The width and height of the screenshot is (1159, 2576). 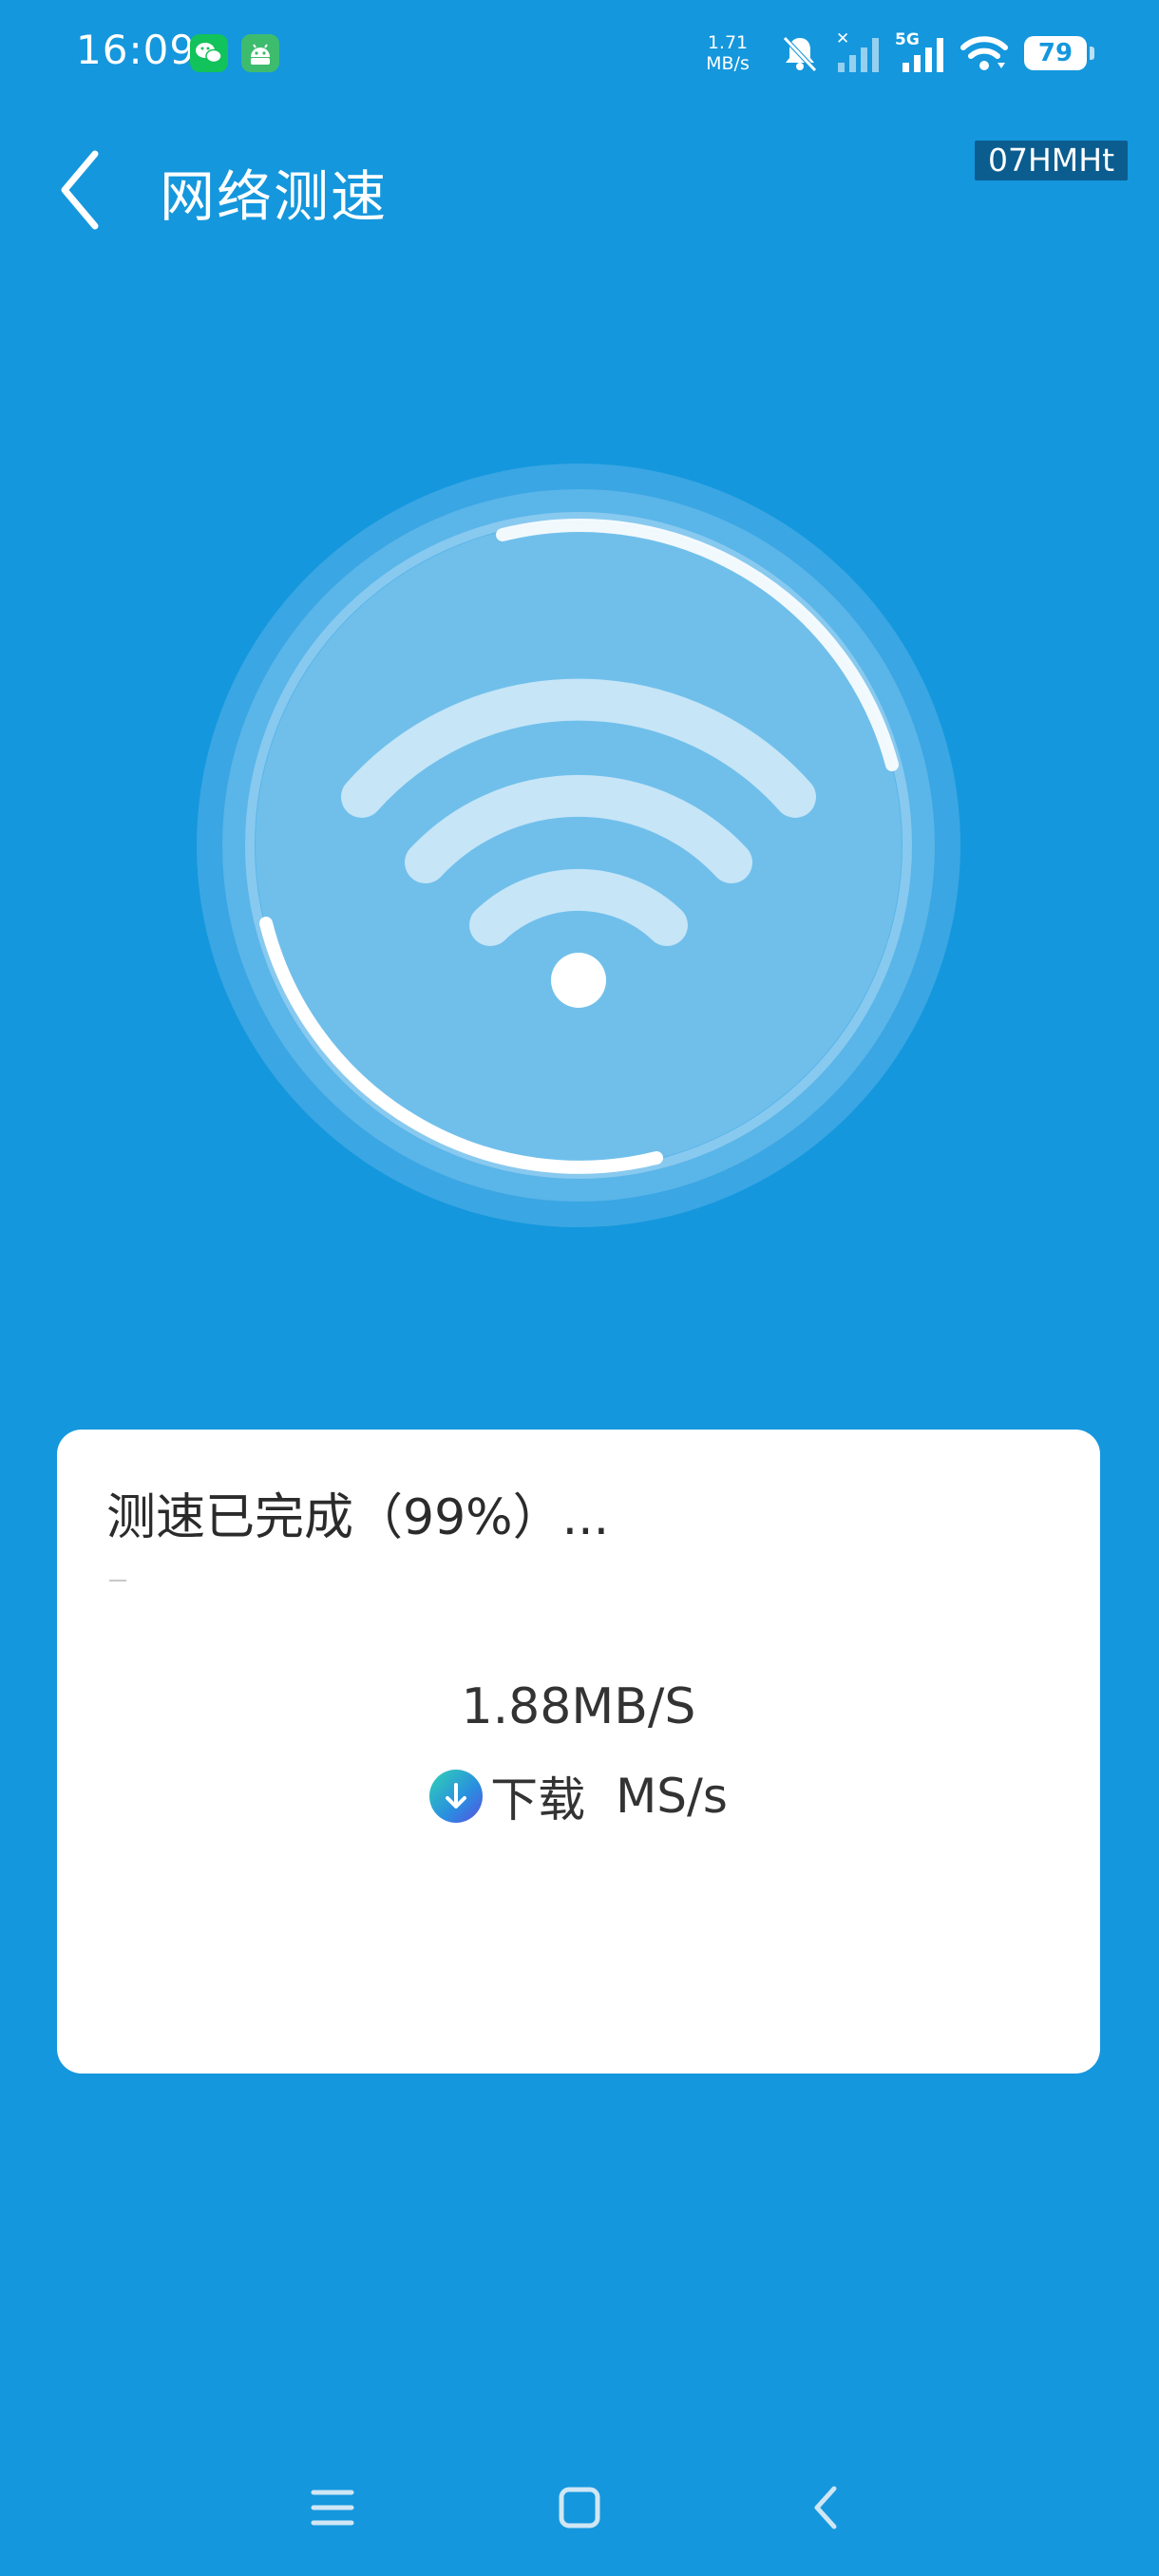 I want to click on speed-value: 1.88MB/S, so click(x=578, y=1706).